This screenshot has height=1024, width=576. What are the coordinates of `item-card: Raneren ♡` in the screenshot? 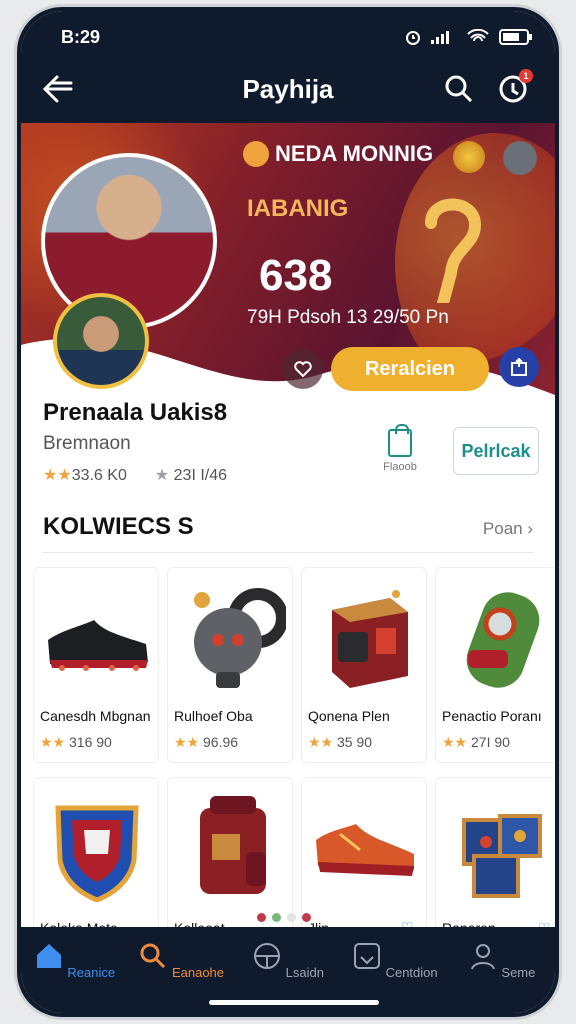 It's located at (495, 861).